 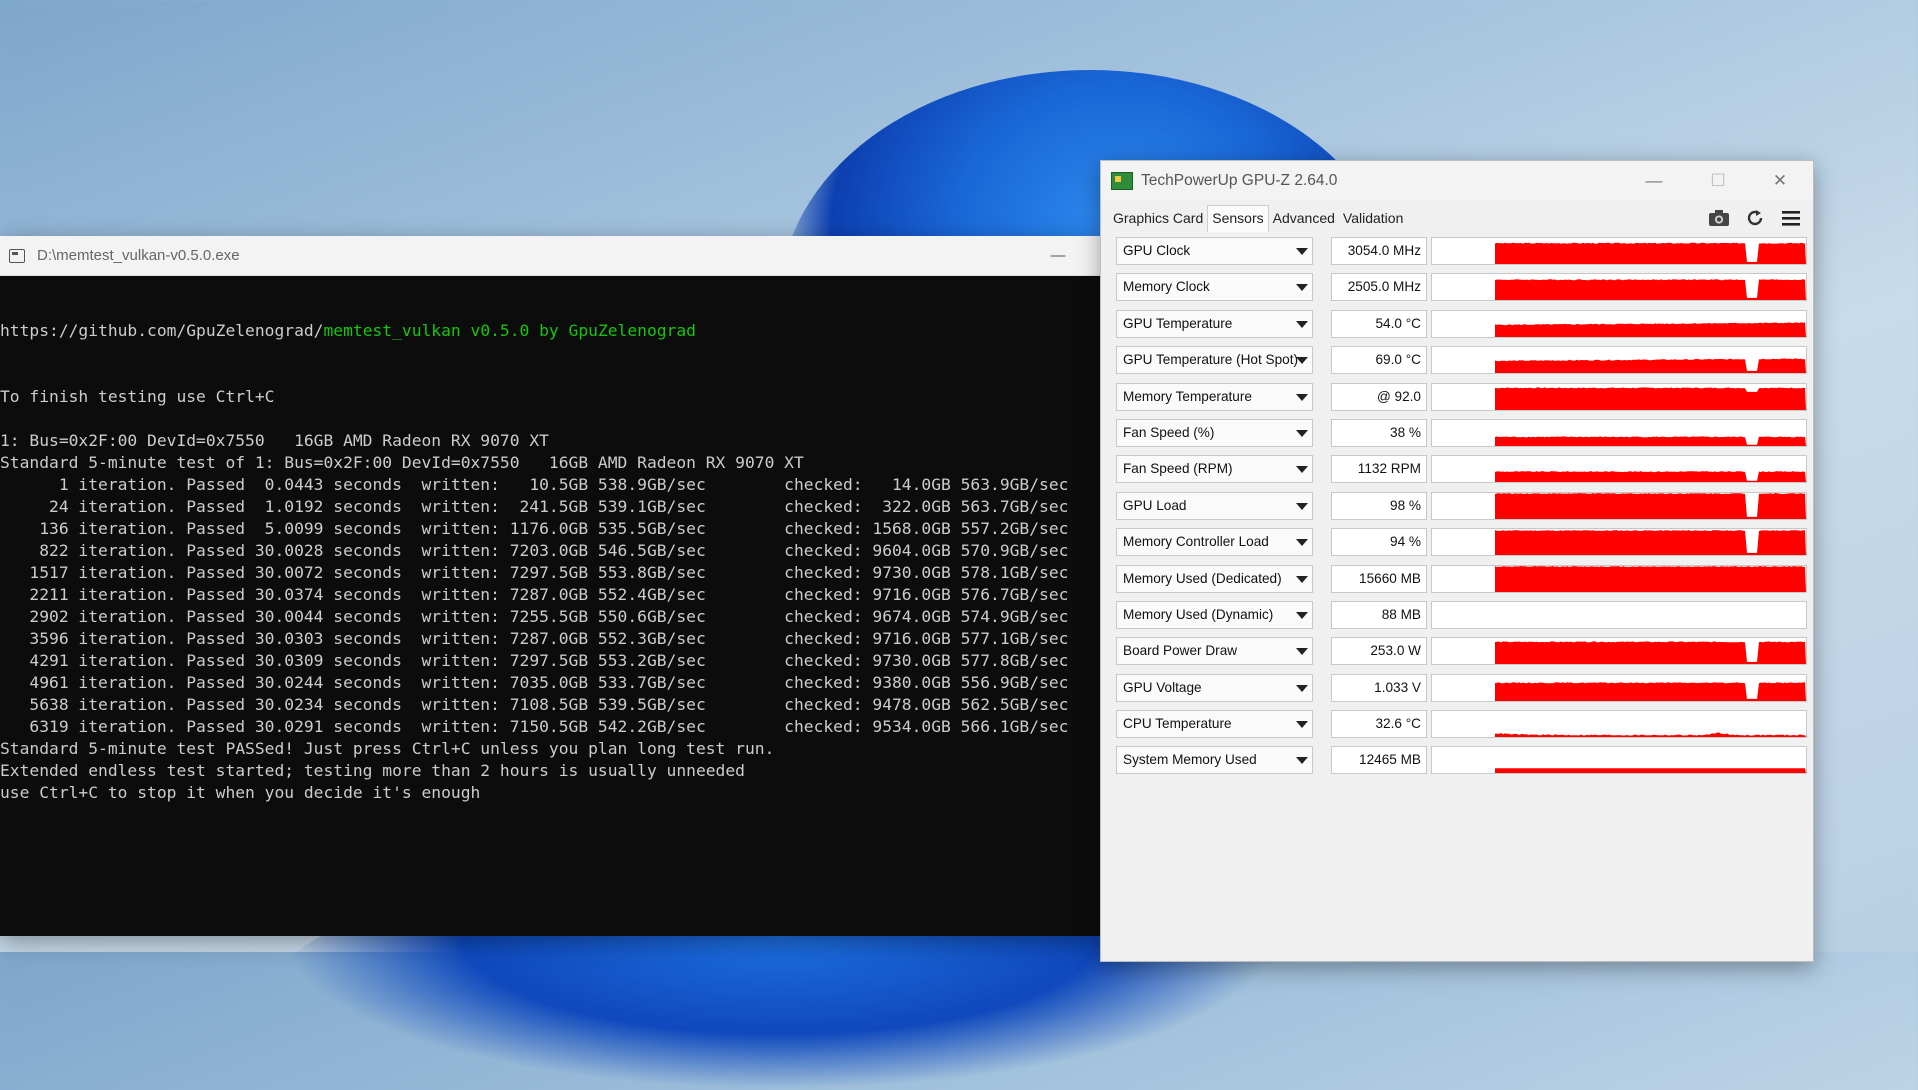 What do you see at coordinates (550, 256) in the screenshot?
I see `console-titlebar: D:\memtest_vulkan-v0.5.0.exe —` at bounding box center [550, 256].